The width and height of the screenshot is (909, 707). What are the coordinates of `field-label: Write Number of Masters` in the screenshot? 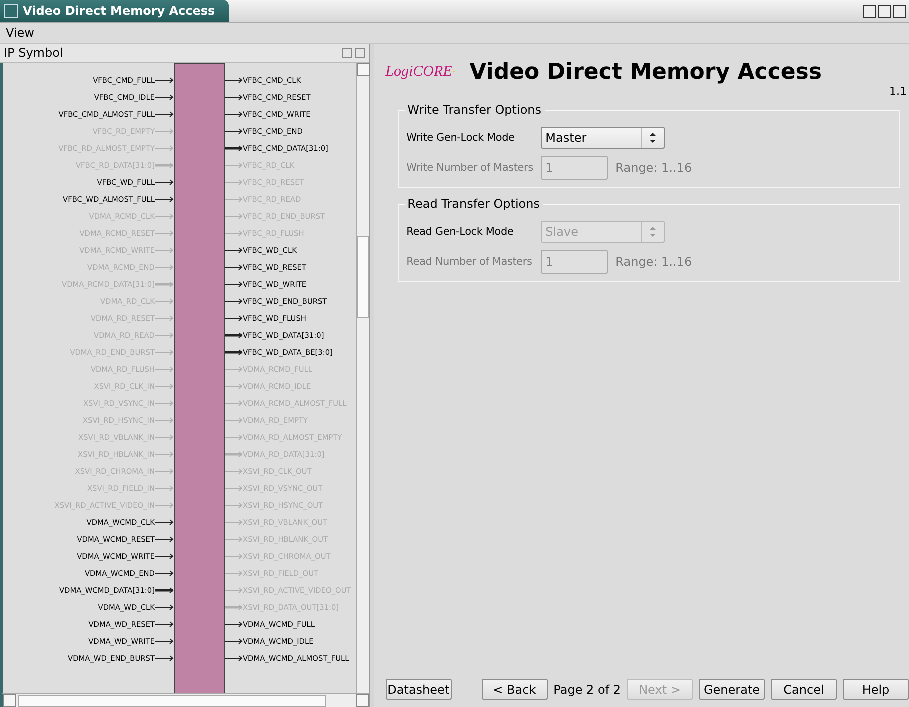 It's located at (470, 168).